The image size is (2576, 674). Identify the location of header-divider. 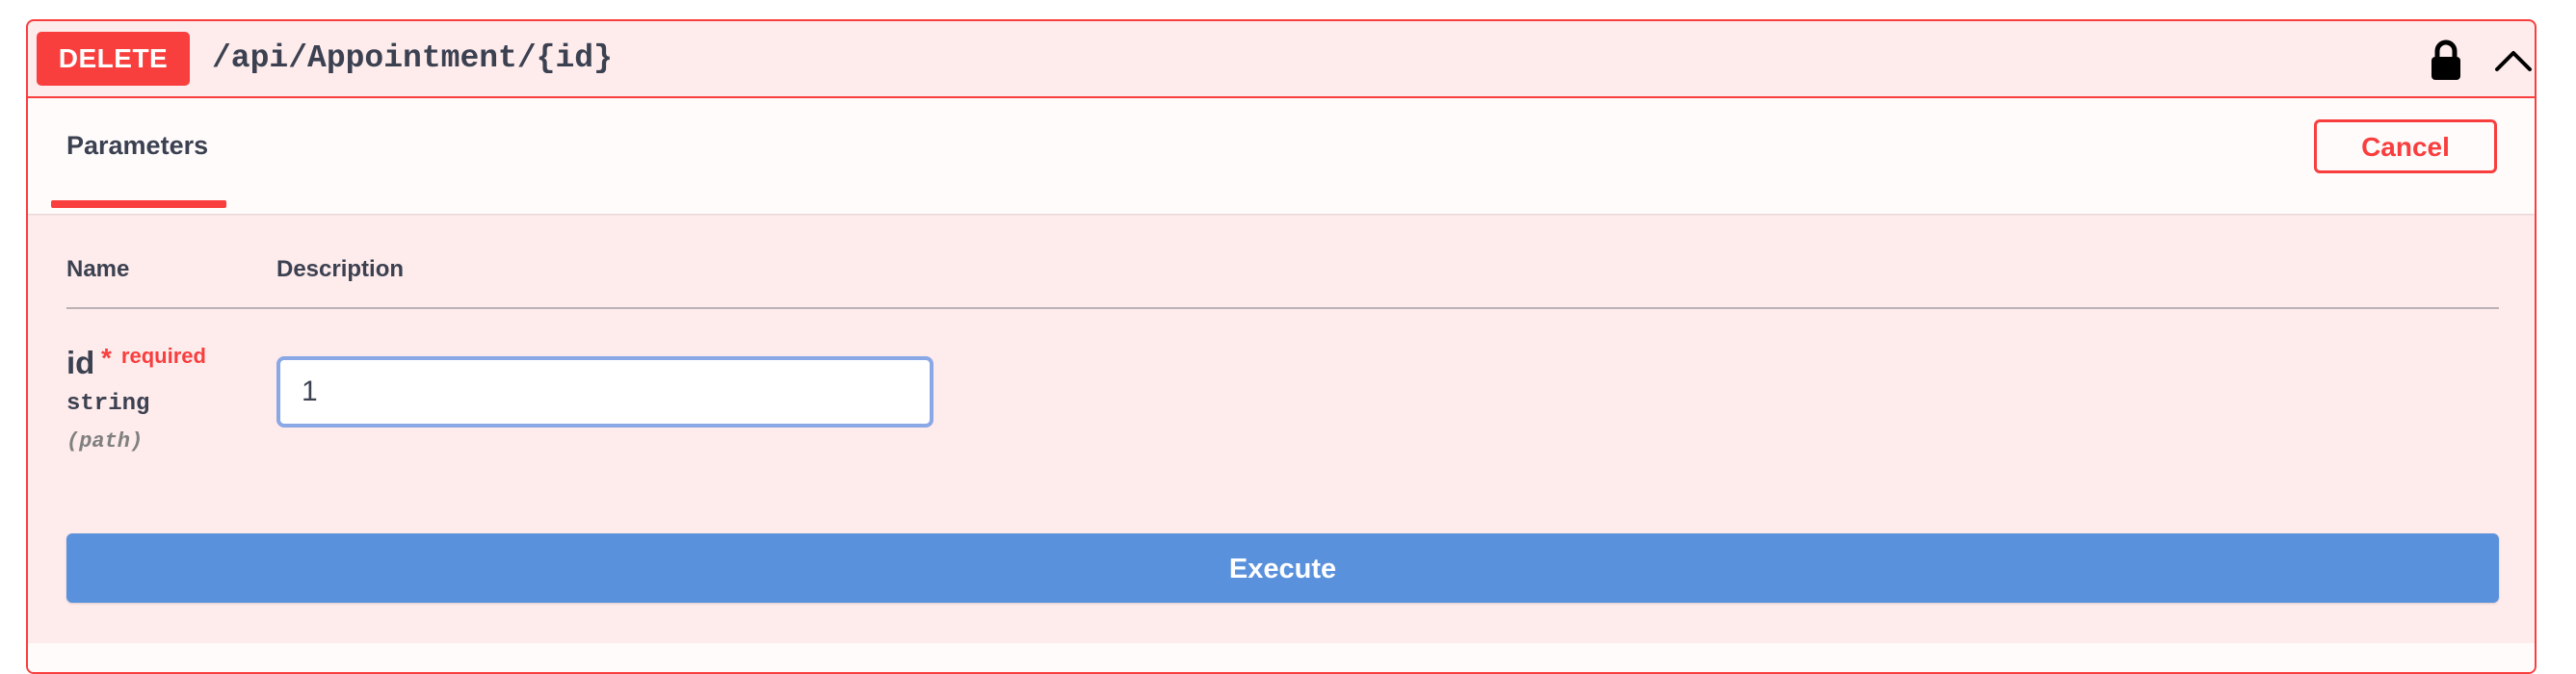
(1282, 308).